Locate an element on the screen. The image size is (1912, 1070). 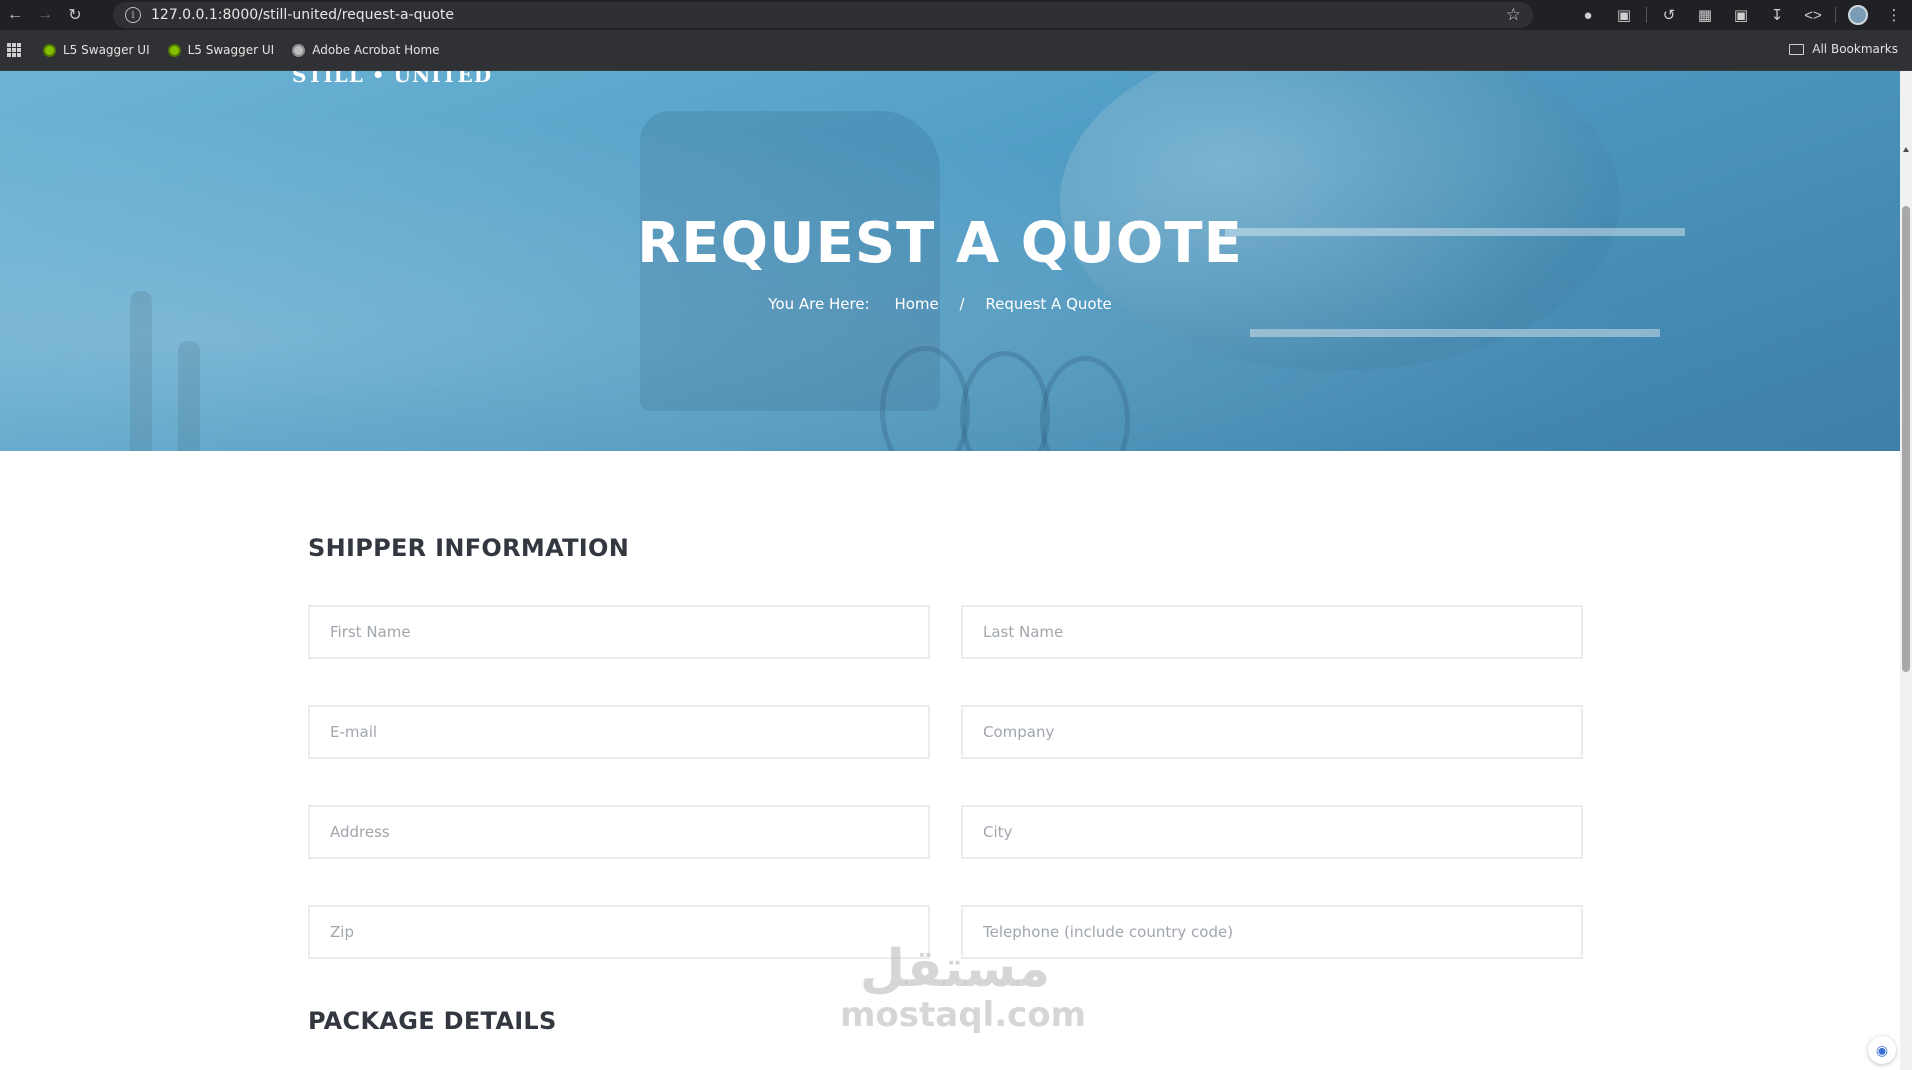
bookmark-l5-swagger-1: L5 Swagger UI is located at coordinates (96, 50).